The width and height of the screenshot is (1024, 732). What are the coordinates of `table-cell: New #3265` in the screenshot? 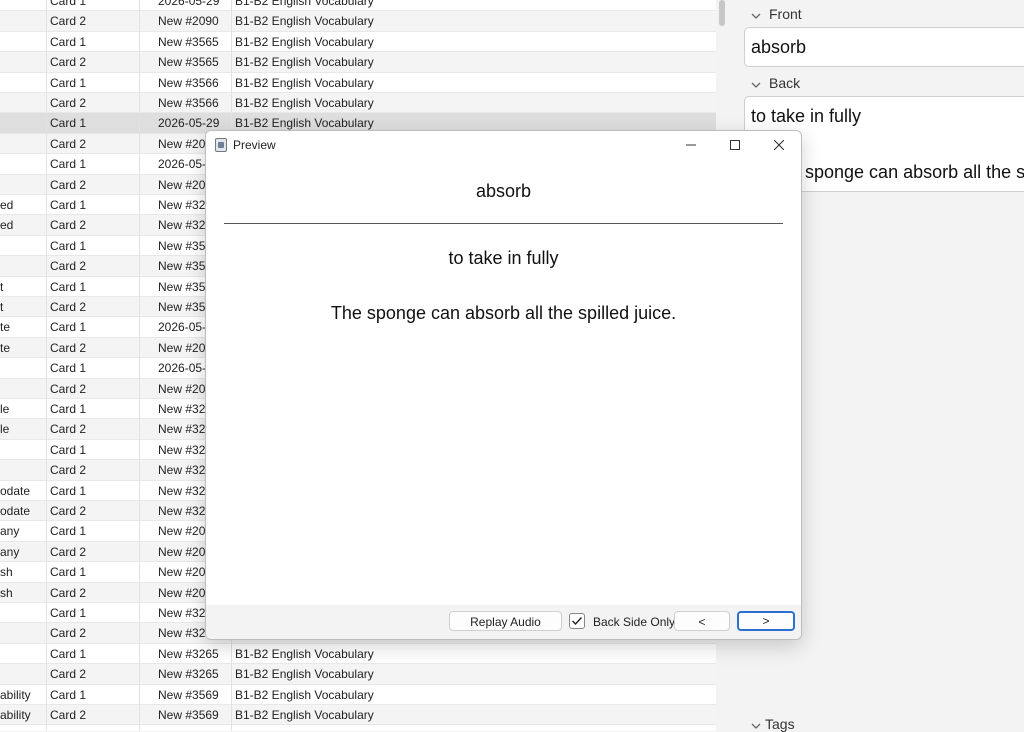 It's located at (188, 674).